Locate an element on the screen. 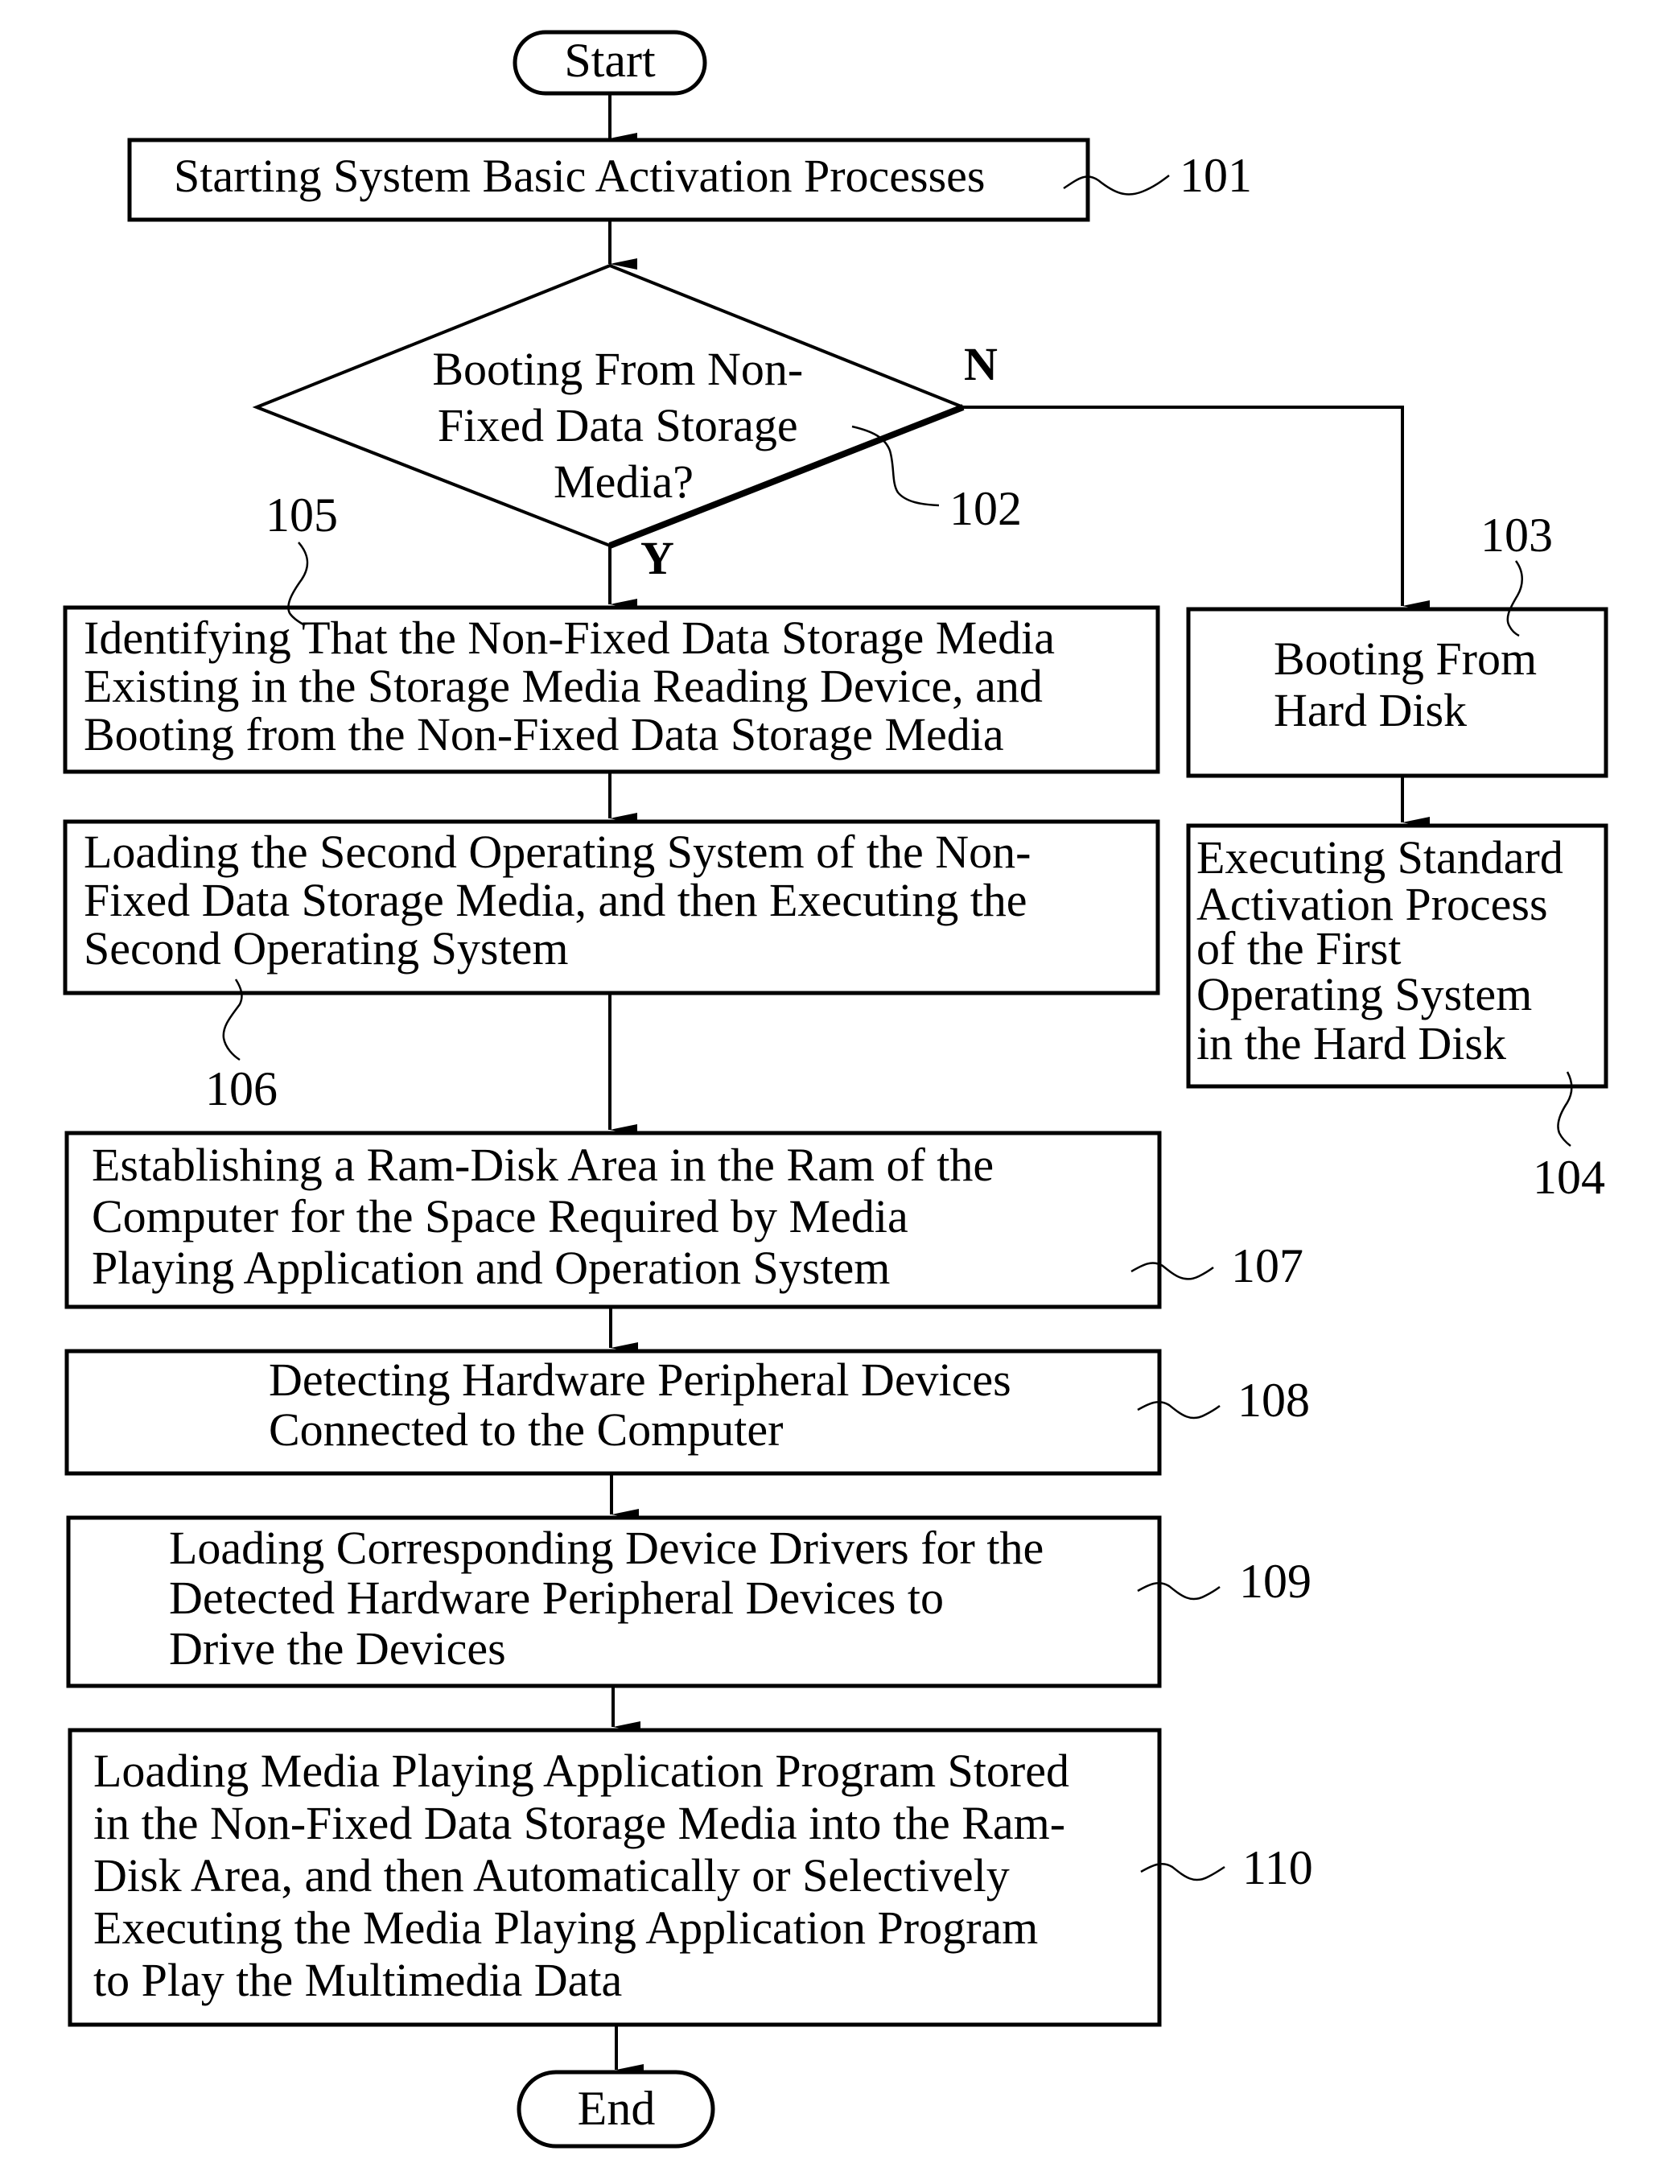  start-terminal: Start is located at coordinates (610, 63).